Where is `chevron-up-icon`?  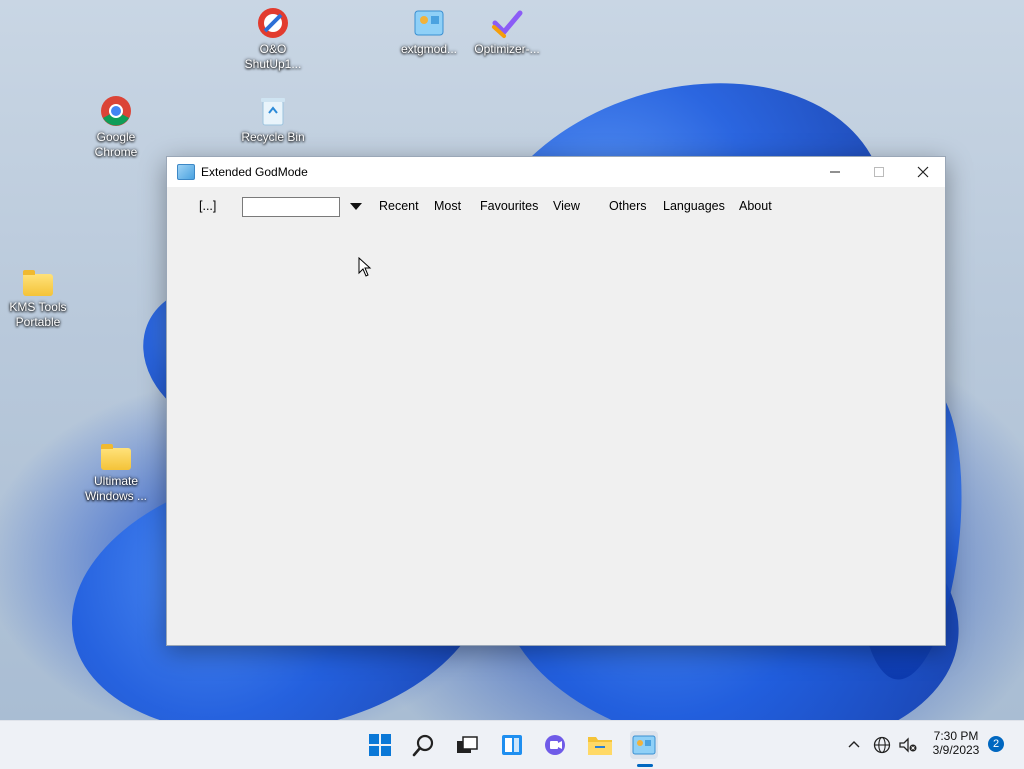
chevron-up-icon is located at coordinates (854, 744).